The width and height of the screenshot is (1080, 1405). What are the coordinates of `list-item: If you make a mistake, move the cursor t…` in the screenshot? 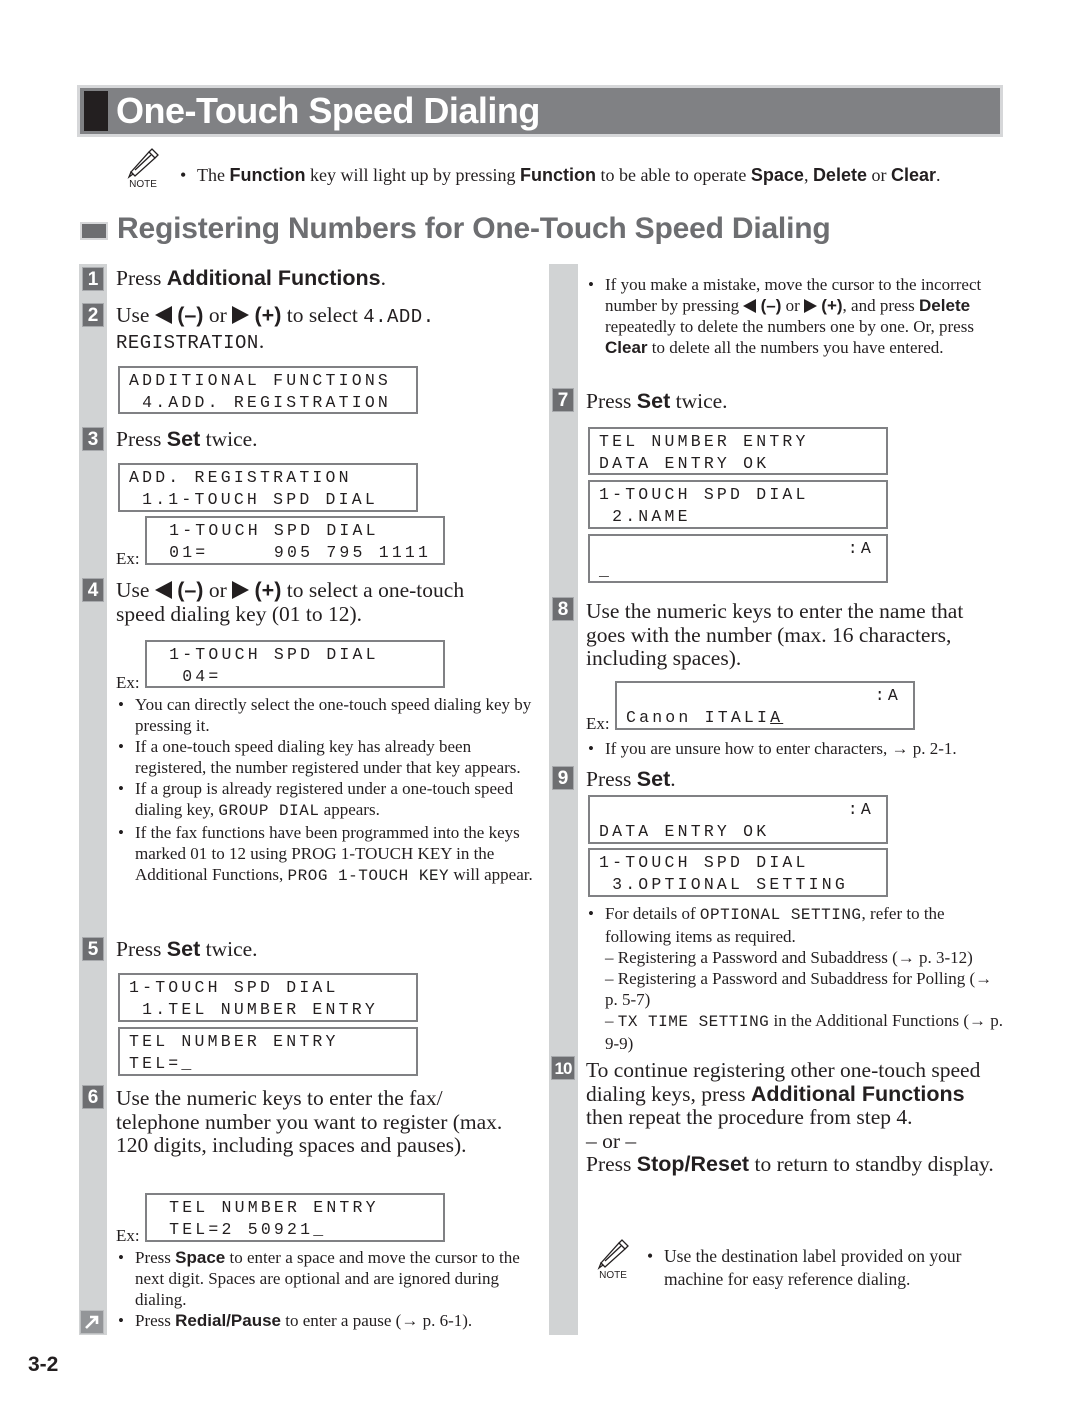 It's located at (796, 316).